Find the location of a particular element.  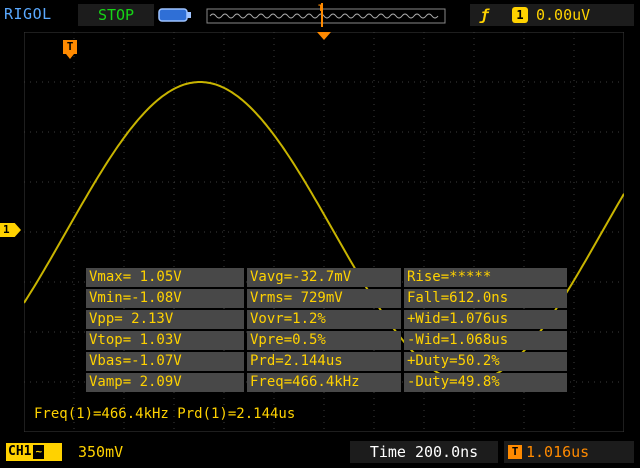

measurement-item: Vpp= 2.13V is located at coordinates (165, 319).